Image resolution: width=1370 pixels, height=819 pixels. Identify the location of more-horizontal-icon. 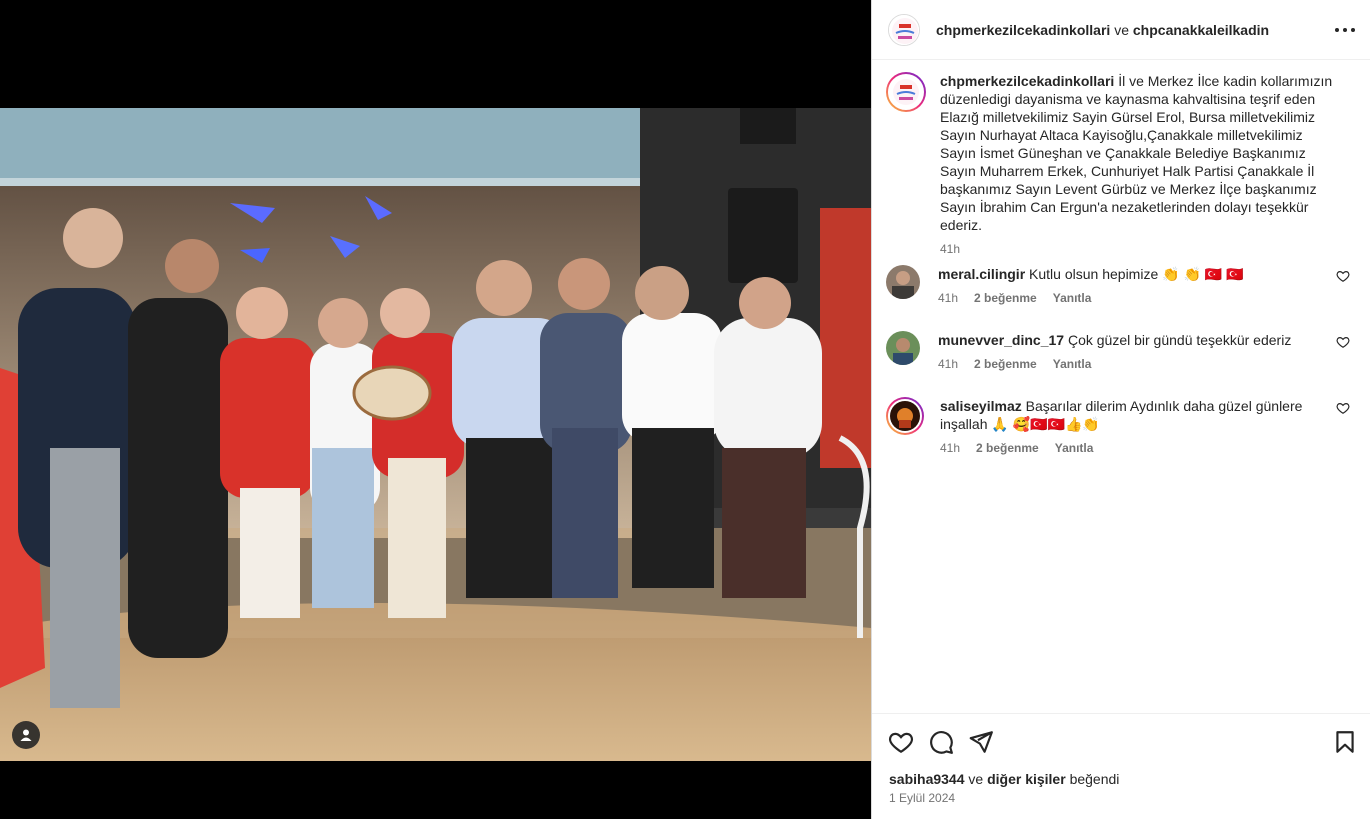
(1345, 30).